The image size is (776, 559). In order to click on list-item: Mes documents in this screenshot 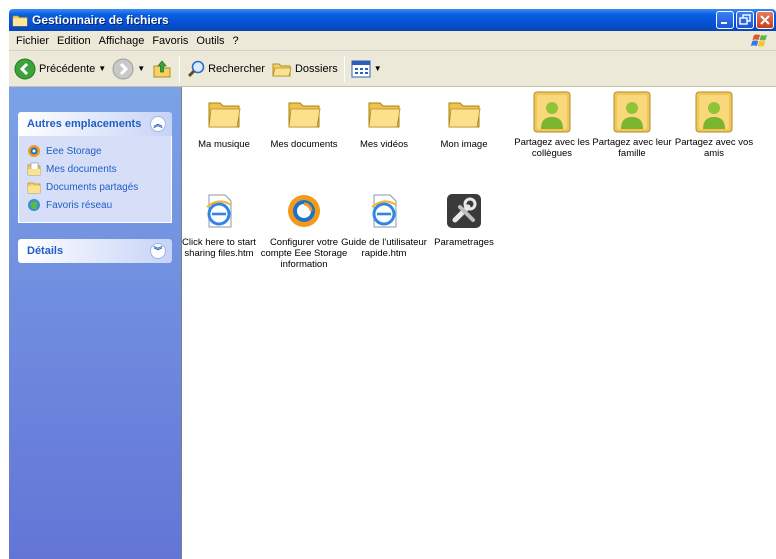, I will do `click(304, 122)`.